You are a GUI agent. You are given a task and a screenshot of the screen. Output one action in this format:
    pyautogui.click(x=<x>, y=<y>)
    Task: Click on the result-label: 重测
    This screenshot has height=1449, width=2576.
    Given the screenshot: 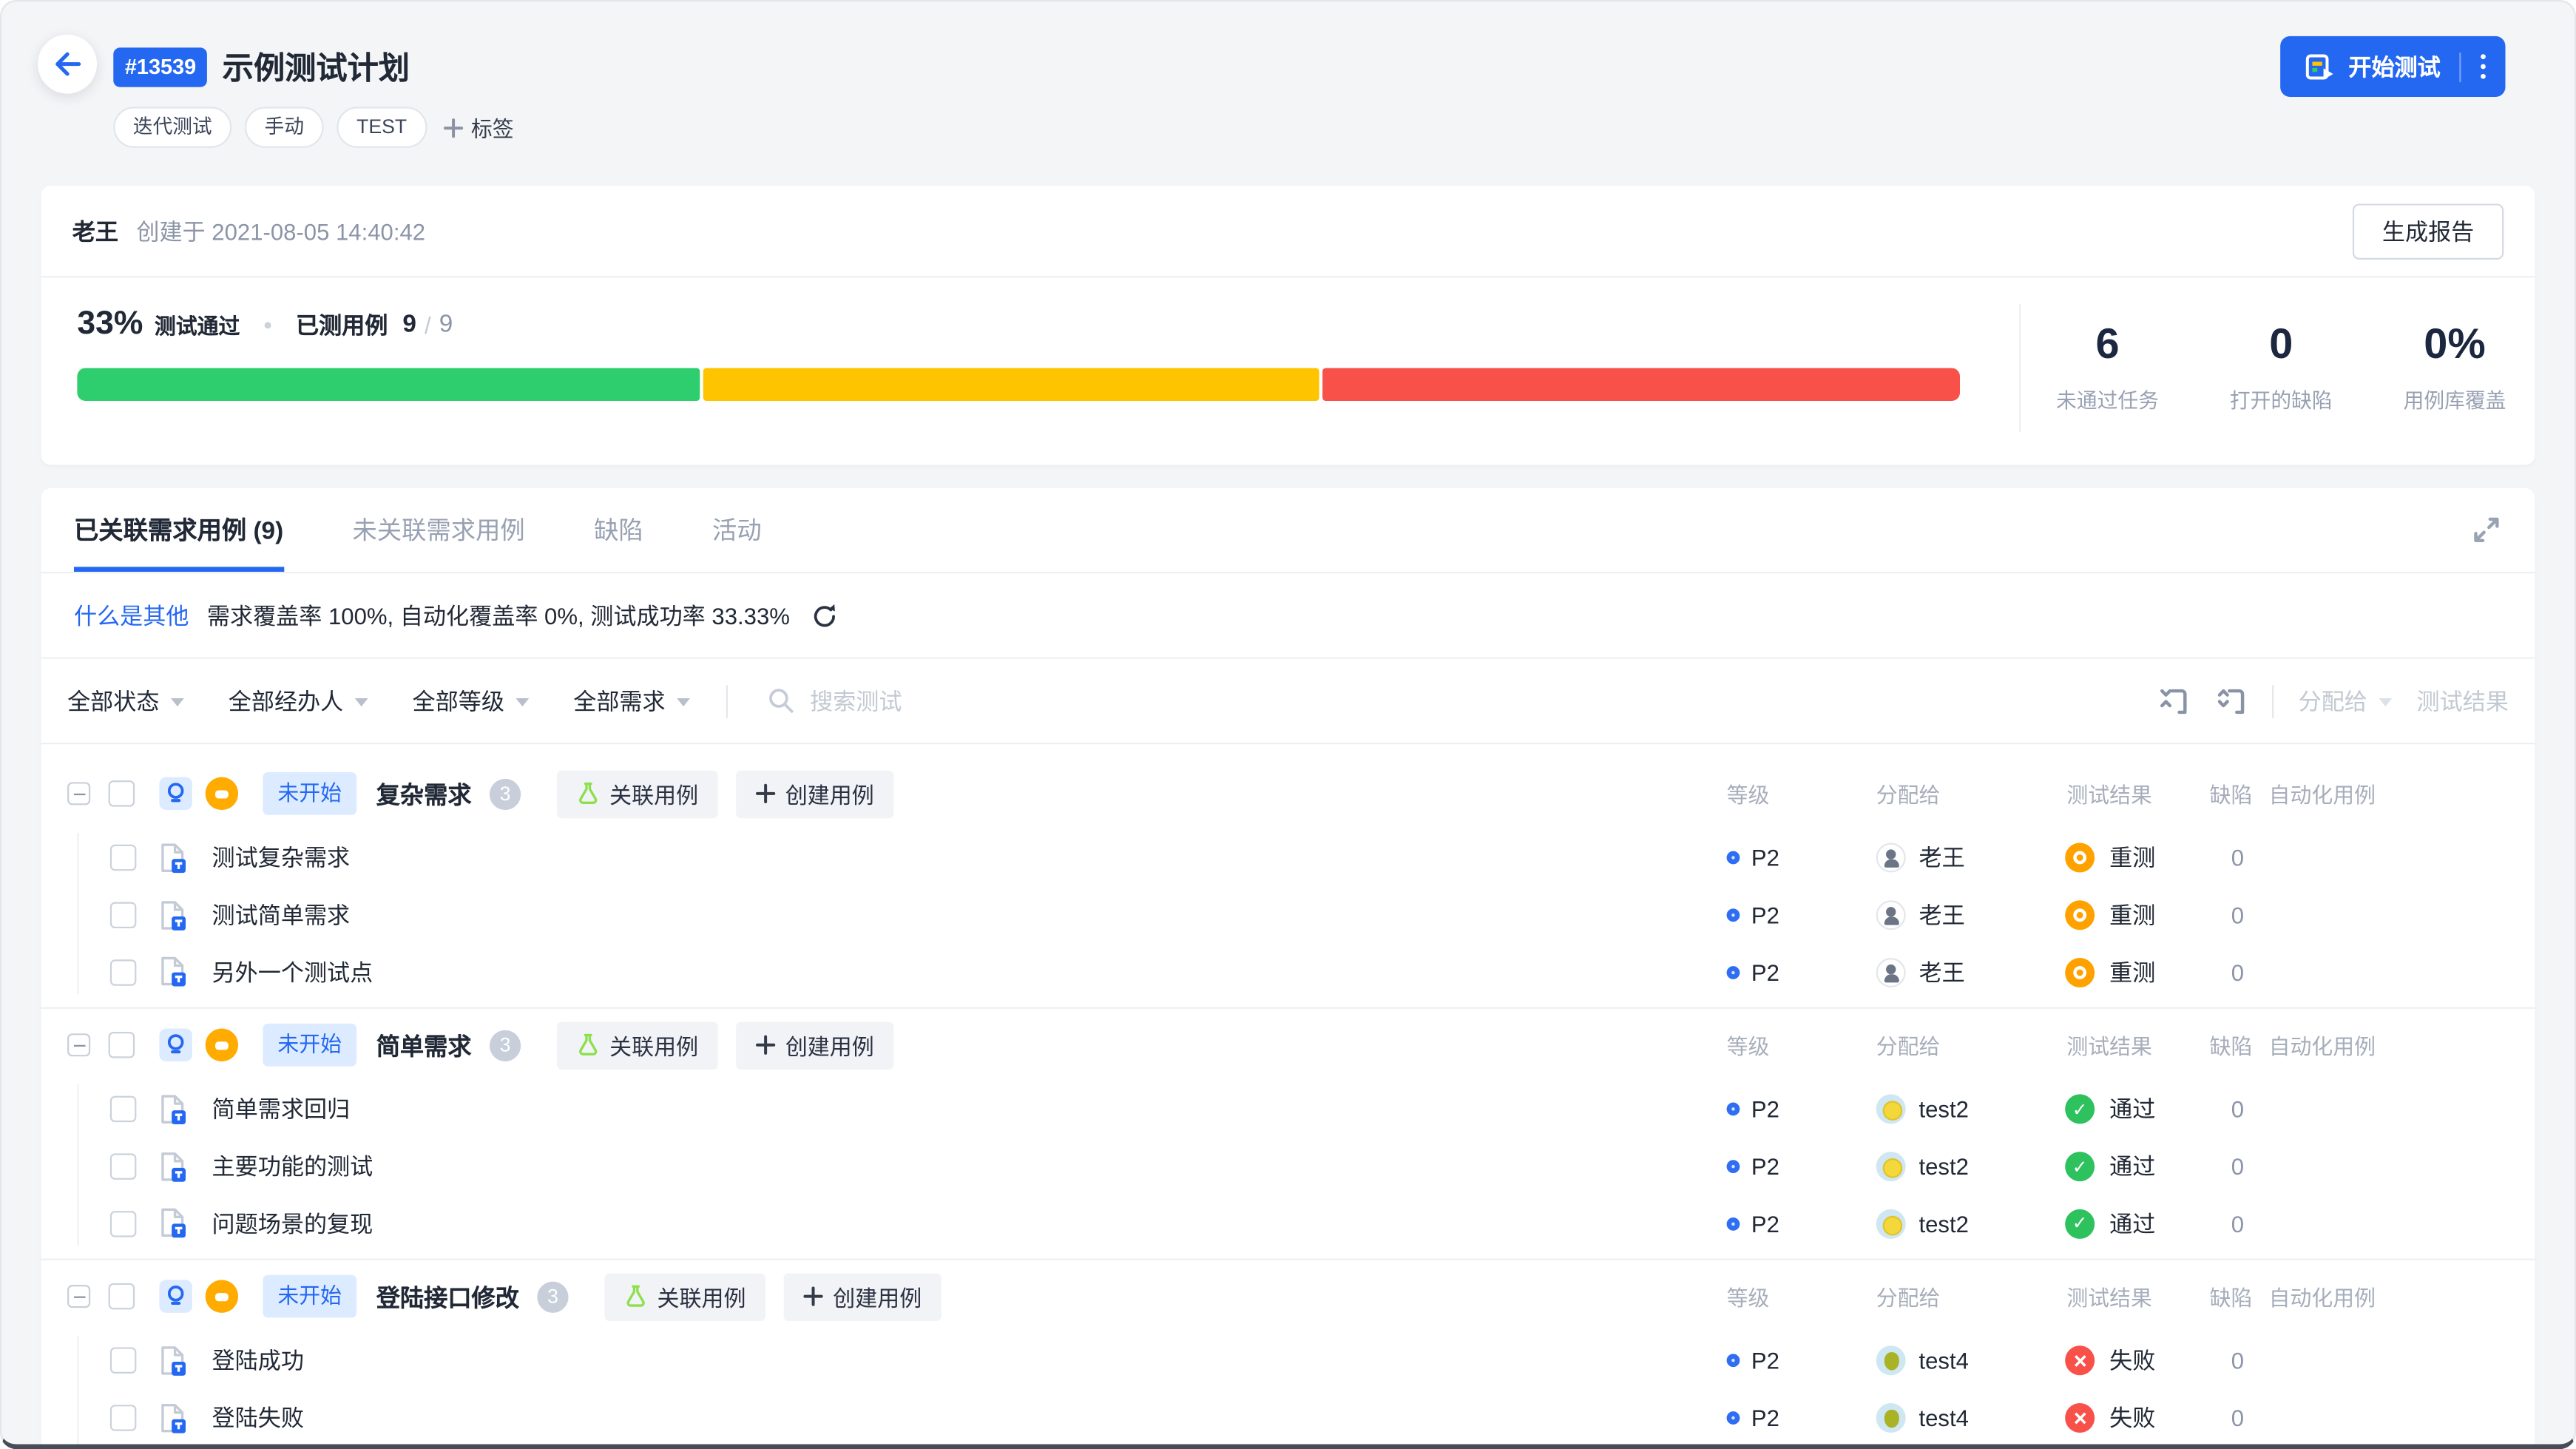 What is the action you would take?
    pyautogui.click(x=2132, y=916)
    